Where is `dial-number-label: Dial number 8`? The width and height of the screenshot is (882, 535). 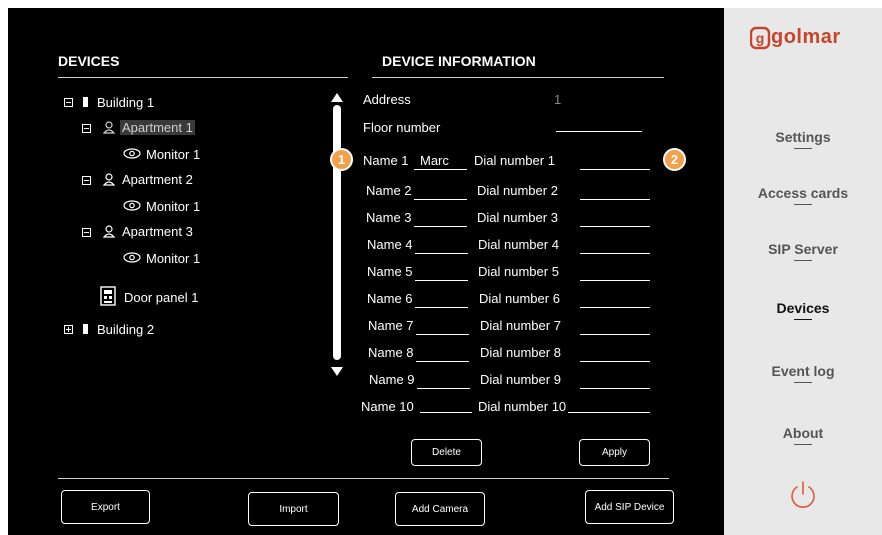 dial-number-label: Dial number 8 is located at coordinates (520, 352).